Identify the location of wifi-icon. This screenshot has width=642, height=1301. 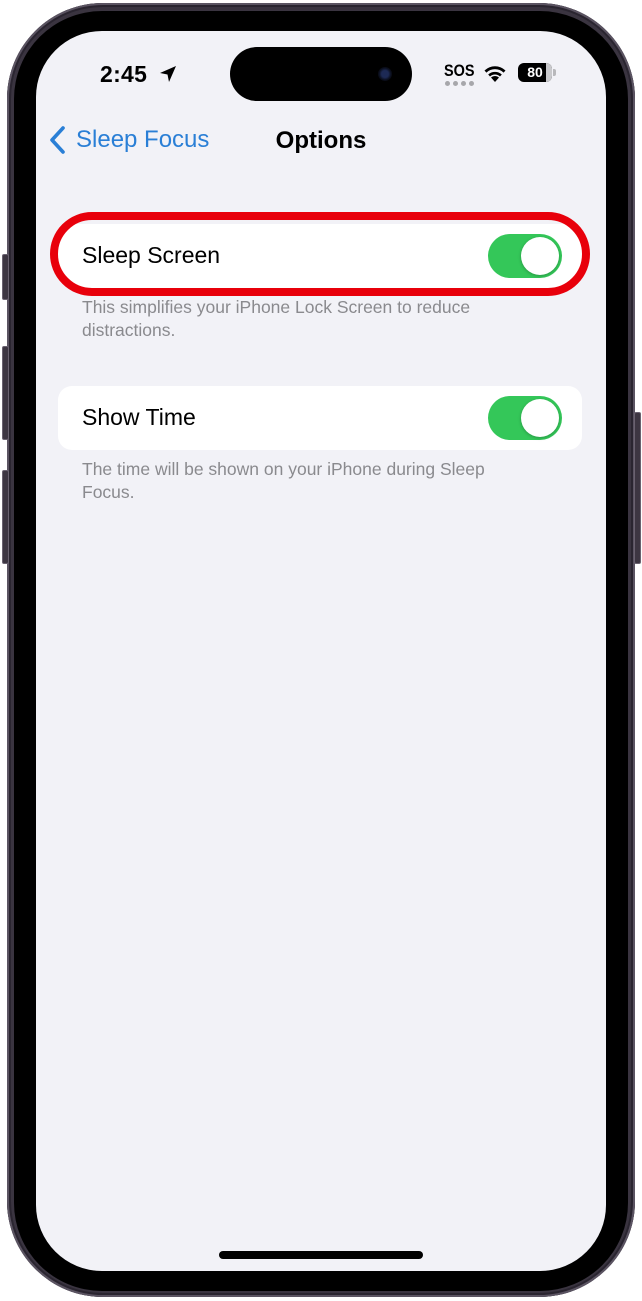
(495, 74).